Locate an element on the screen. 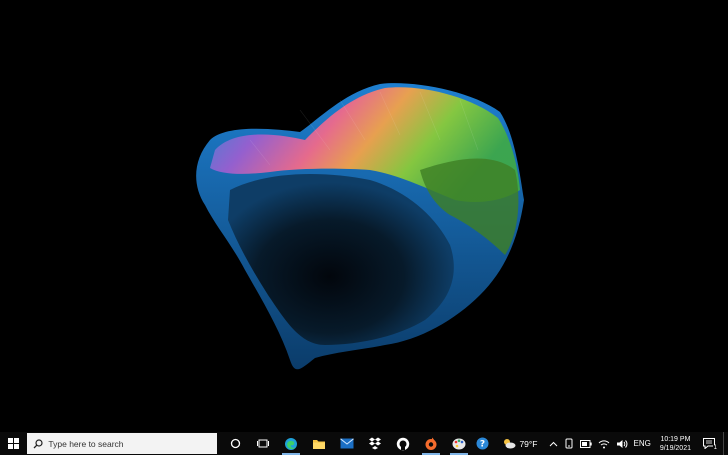 Image resolution: width=728 pixels, height=455 pixels. taskbar-app-origin is located at coordinates (431, 443).